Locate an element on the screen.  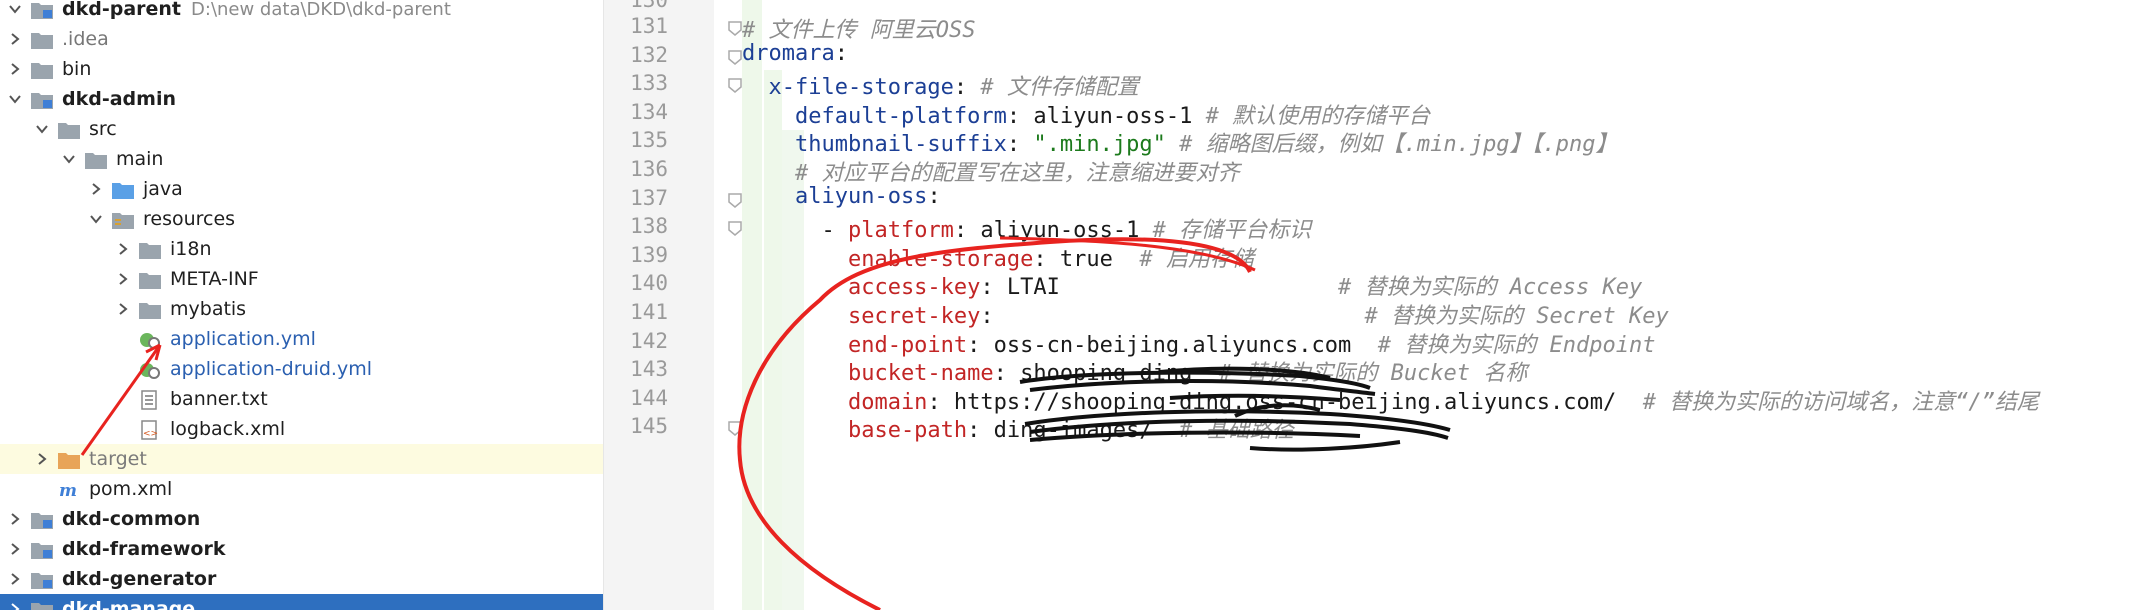
redaction-scribble-secret-key is located at coordinates (1237, 427).